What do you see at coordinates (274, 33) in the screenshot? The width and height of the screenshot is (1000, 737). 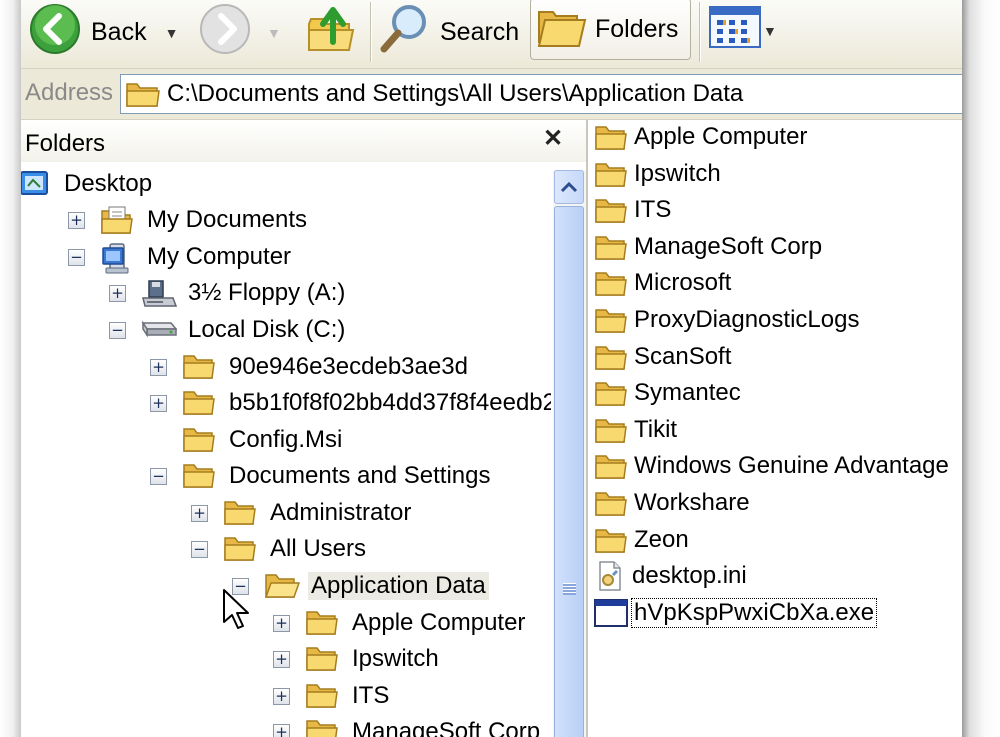 I see `forward-dropdown-arrow-icon: ▼` at bounding box center [274, 33].